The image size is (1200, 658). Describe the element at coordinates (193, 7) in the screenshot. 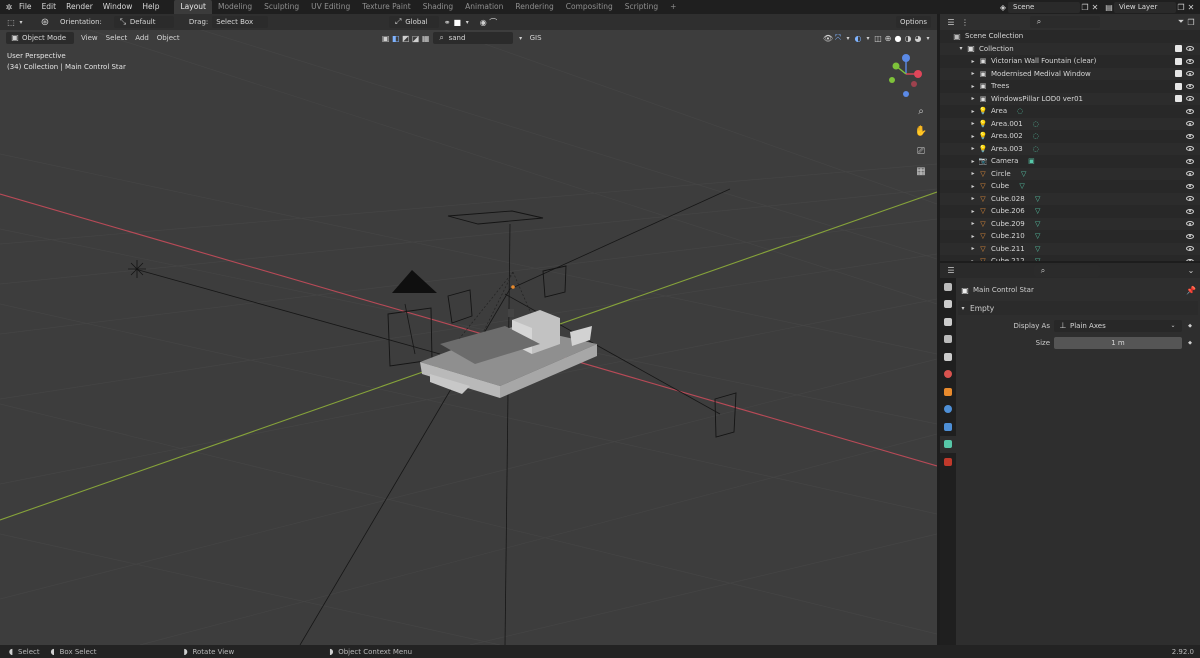

I see `tab-layout: Layout` at that location.